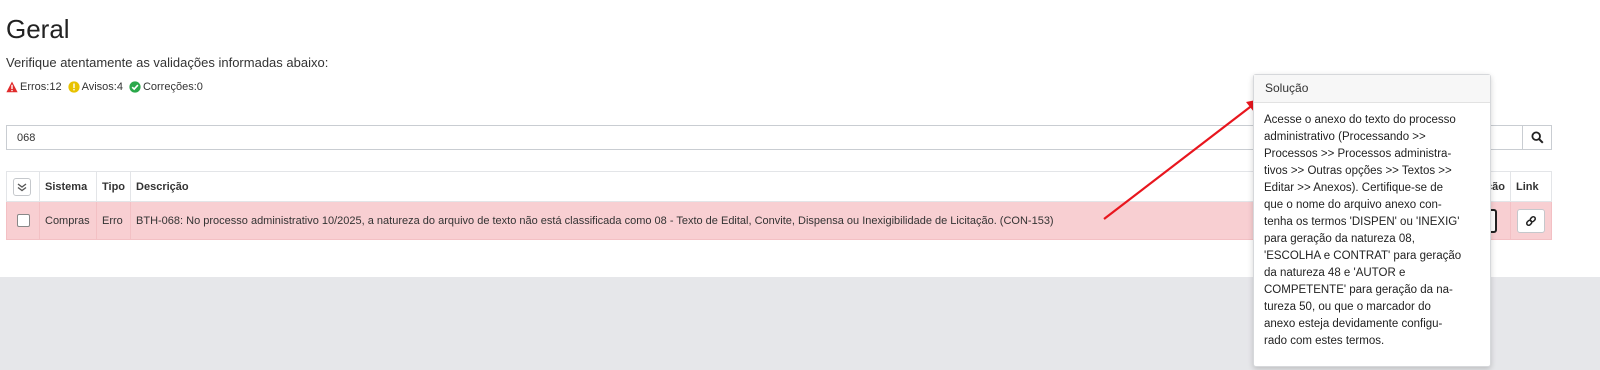  Describe the element at coordinates (1372, 89) in the screenshot. I see `popover-title: Solução` at that location.